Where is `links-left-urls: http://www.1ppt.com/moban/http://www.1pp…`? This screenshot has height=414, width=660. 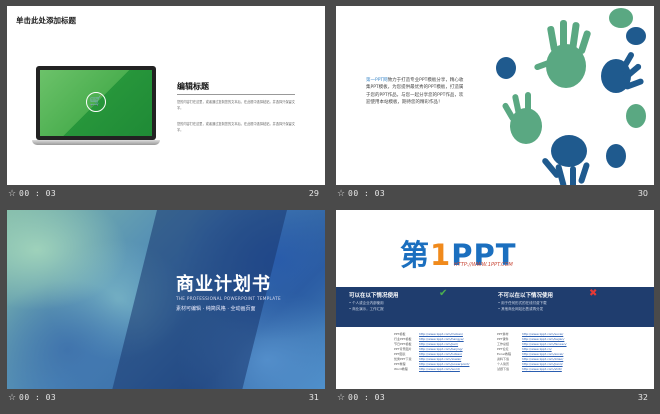
links-left-urls: http://www.1ppt.com/moban/http://www.1pp… is located at coordinates (444, 352).